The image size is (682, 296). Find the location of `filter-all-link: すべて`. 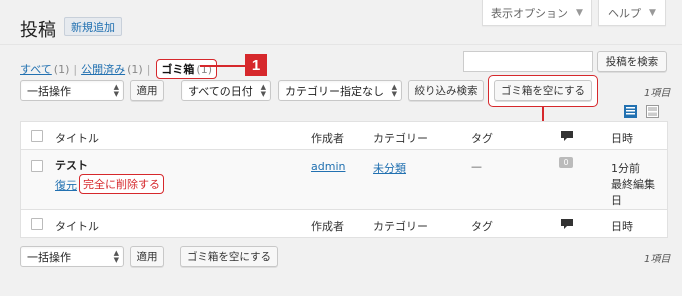

filter-all-link: すべて is located at coordinates (36, 69).